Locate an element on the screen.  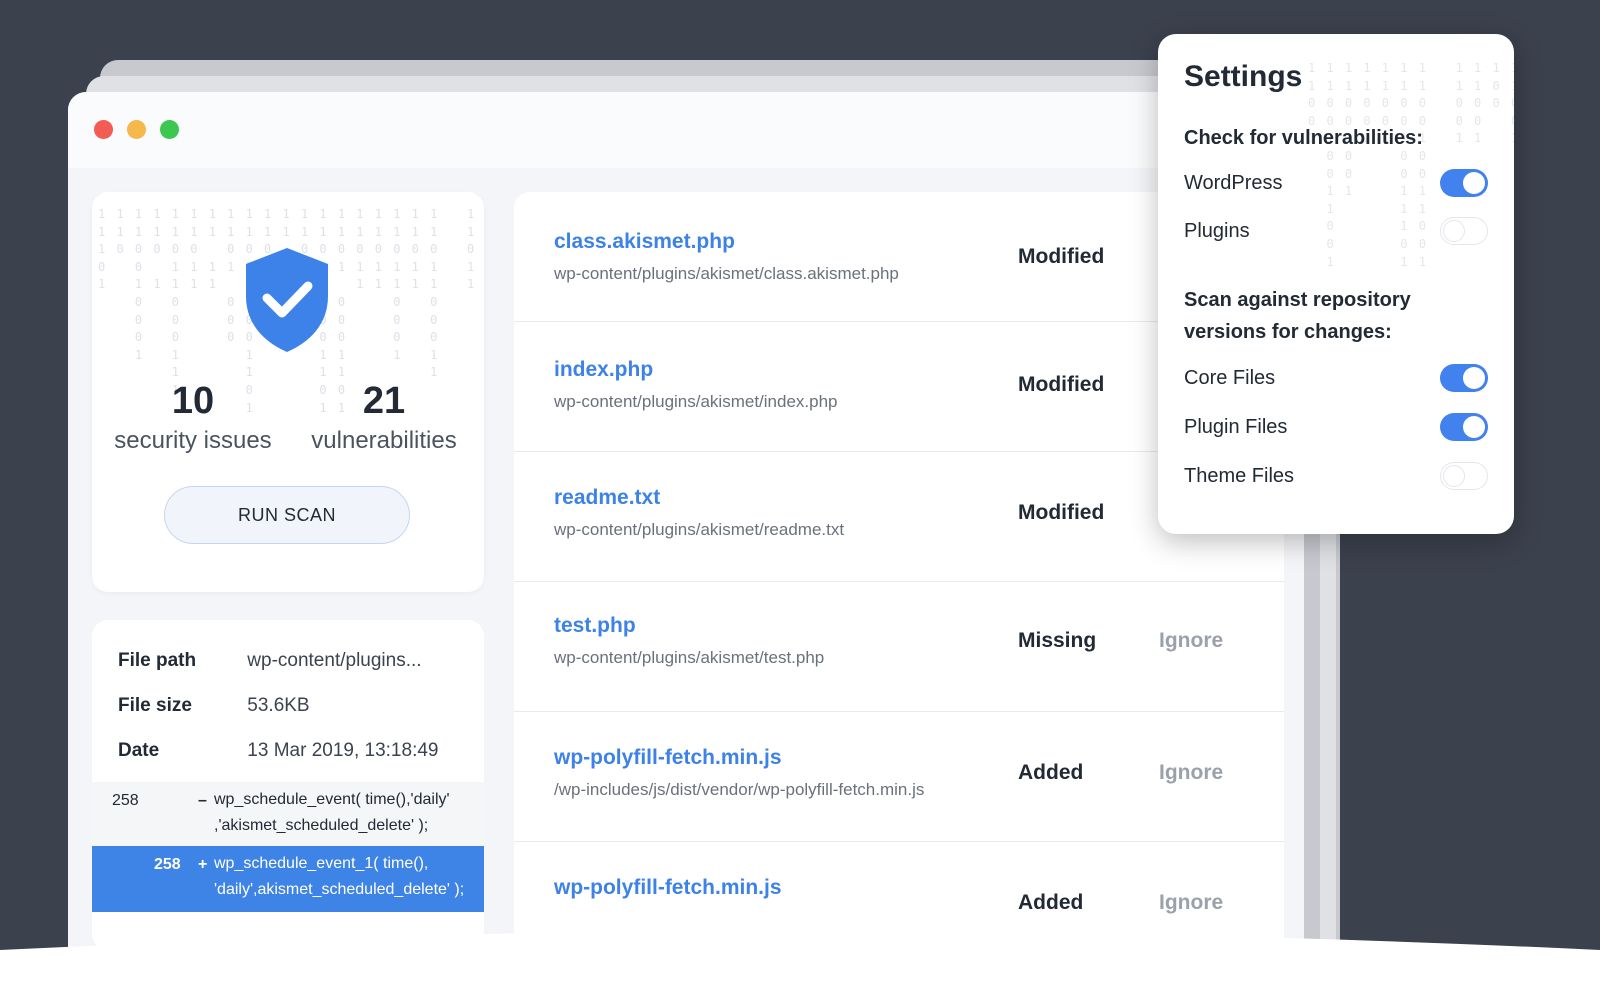
toggle-label-theme-files: Theme Files is located at coordinates (1239, 476).